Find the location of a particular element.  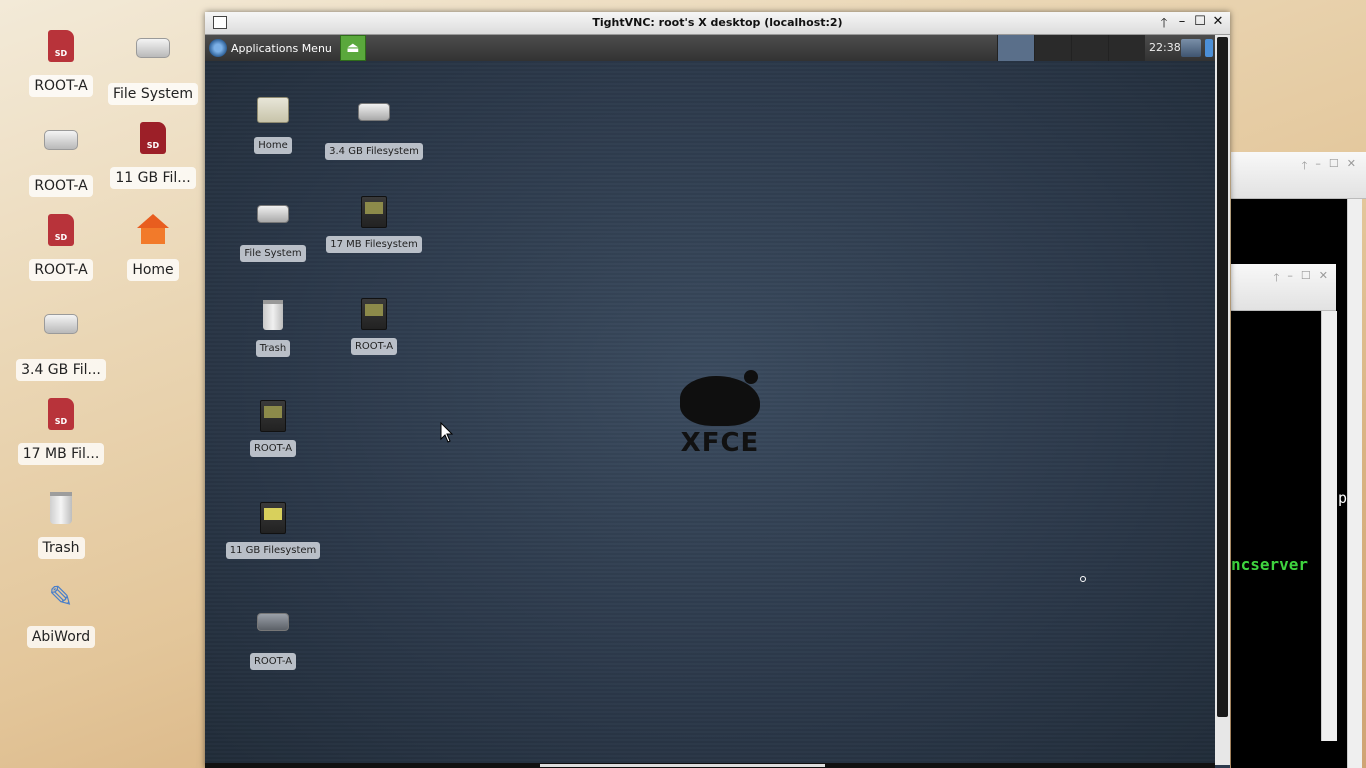

host-icon-home: Home is located at coordinates (153, 245).